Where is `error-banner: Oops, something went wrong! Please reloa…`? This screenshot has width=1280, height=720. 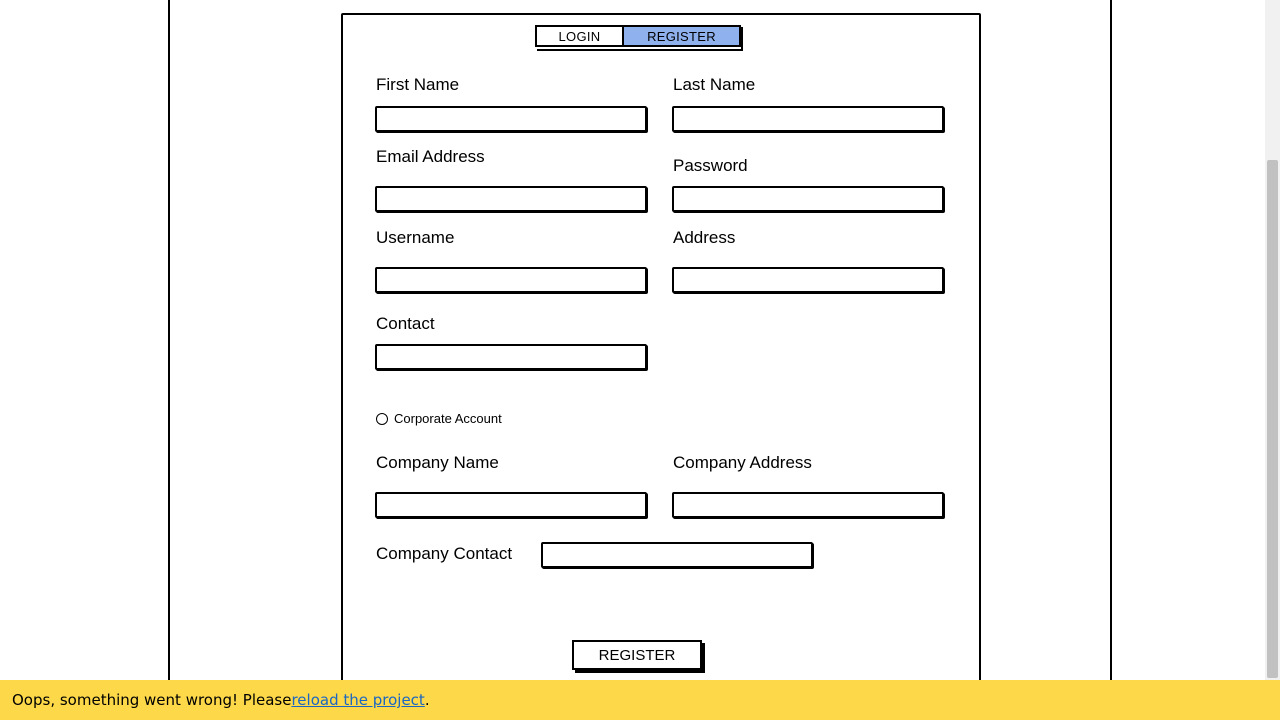
error-banner: Oops, something went wrong! Please reloa… is located at coordinates (640, 700).